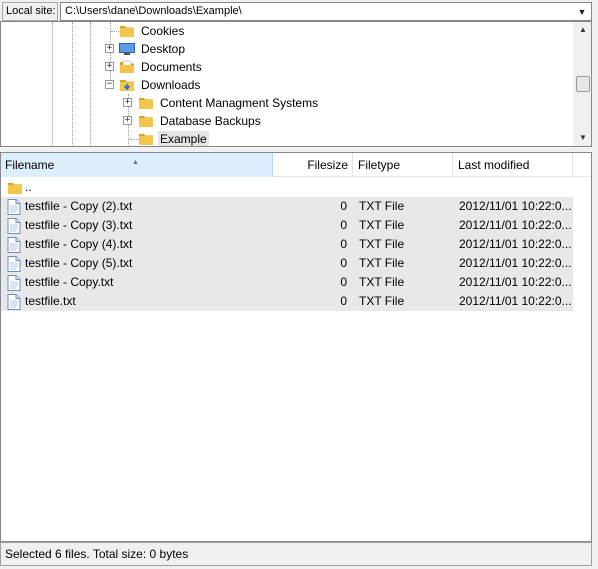 The height and width of the screenshot is (569, 598). What do you see at coordinates (583, 30) in the screenshot?
I see `scroll-up-icon: ▲` at bounding box center [583, 30].